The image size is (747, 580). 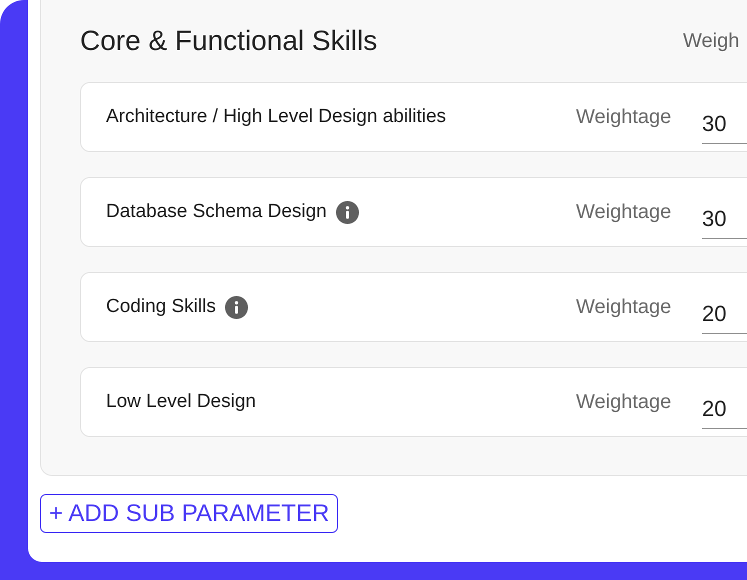 I want to click on column-header: Weigh, so click(x=711, y=41).